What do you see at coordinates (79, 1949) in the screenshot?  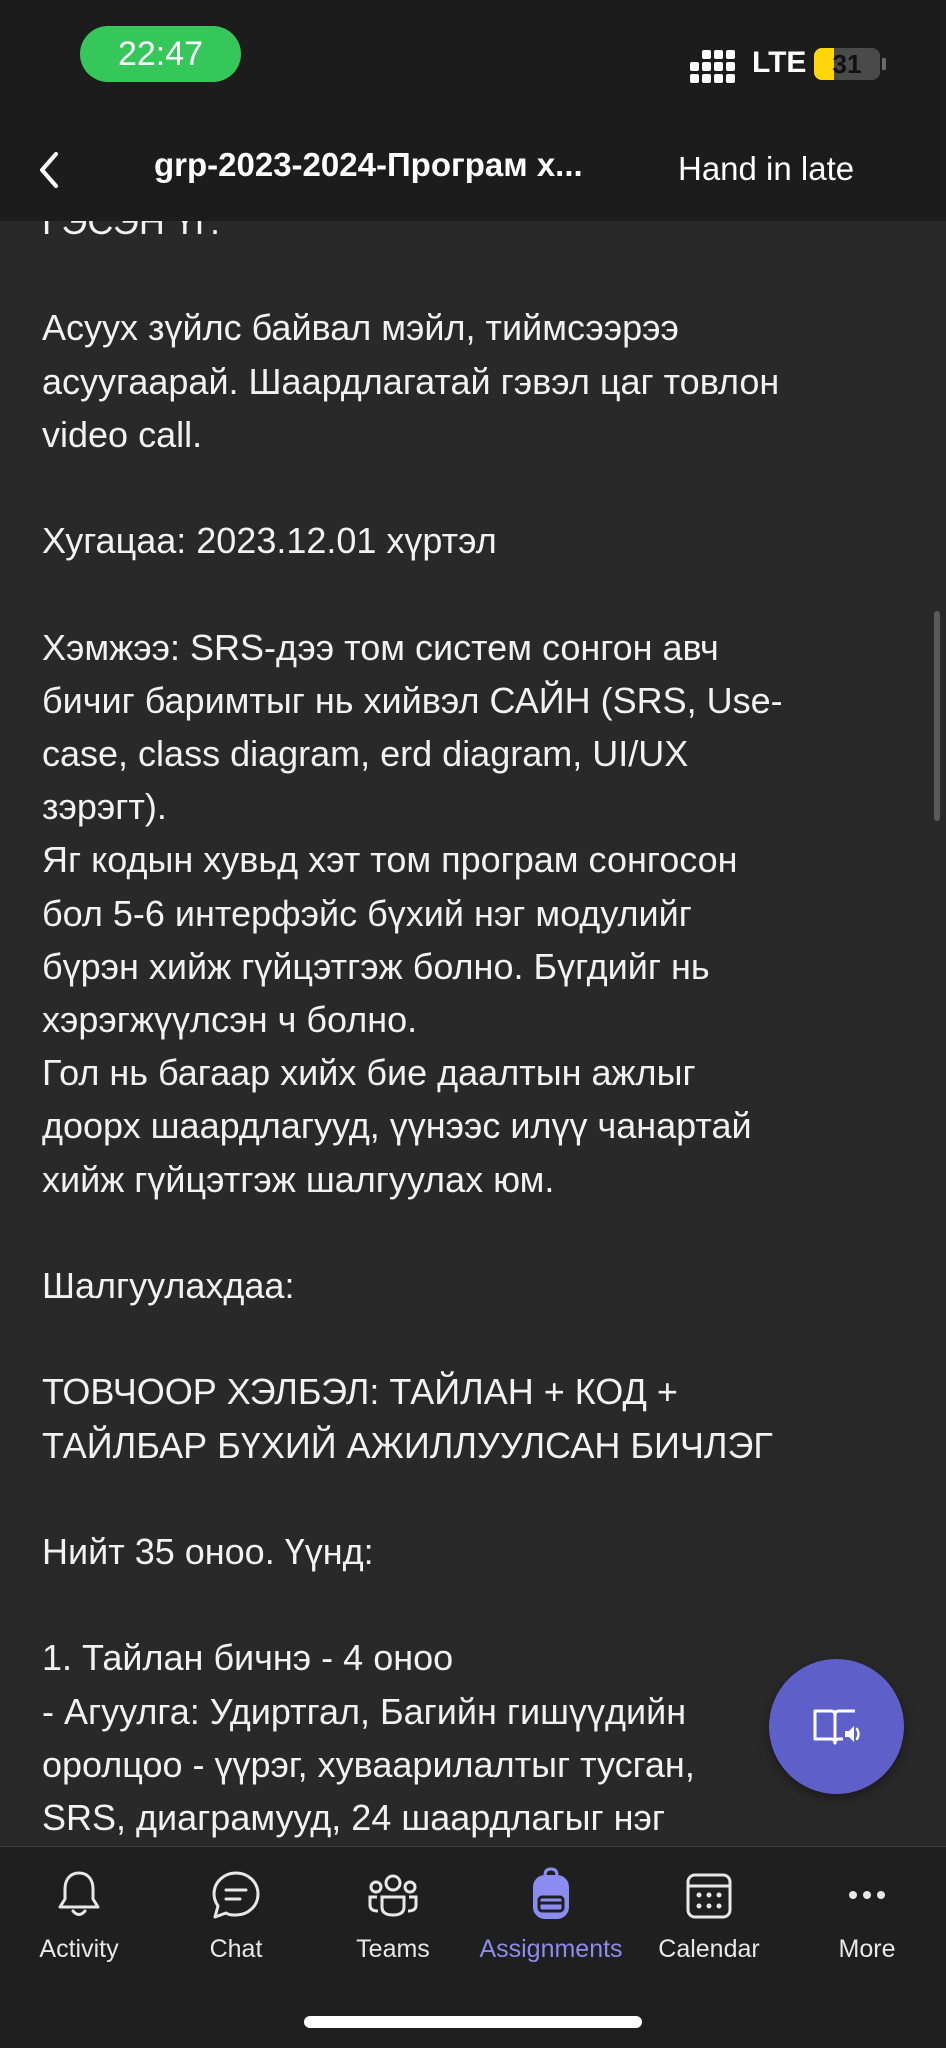 I see `tab-label: Activity` at bounding box center [79, 1949].